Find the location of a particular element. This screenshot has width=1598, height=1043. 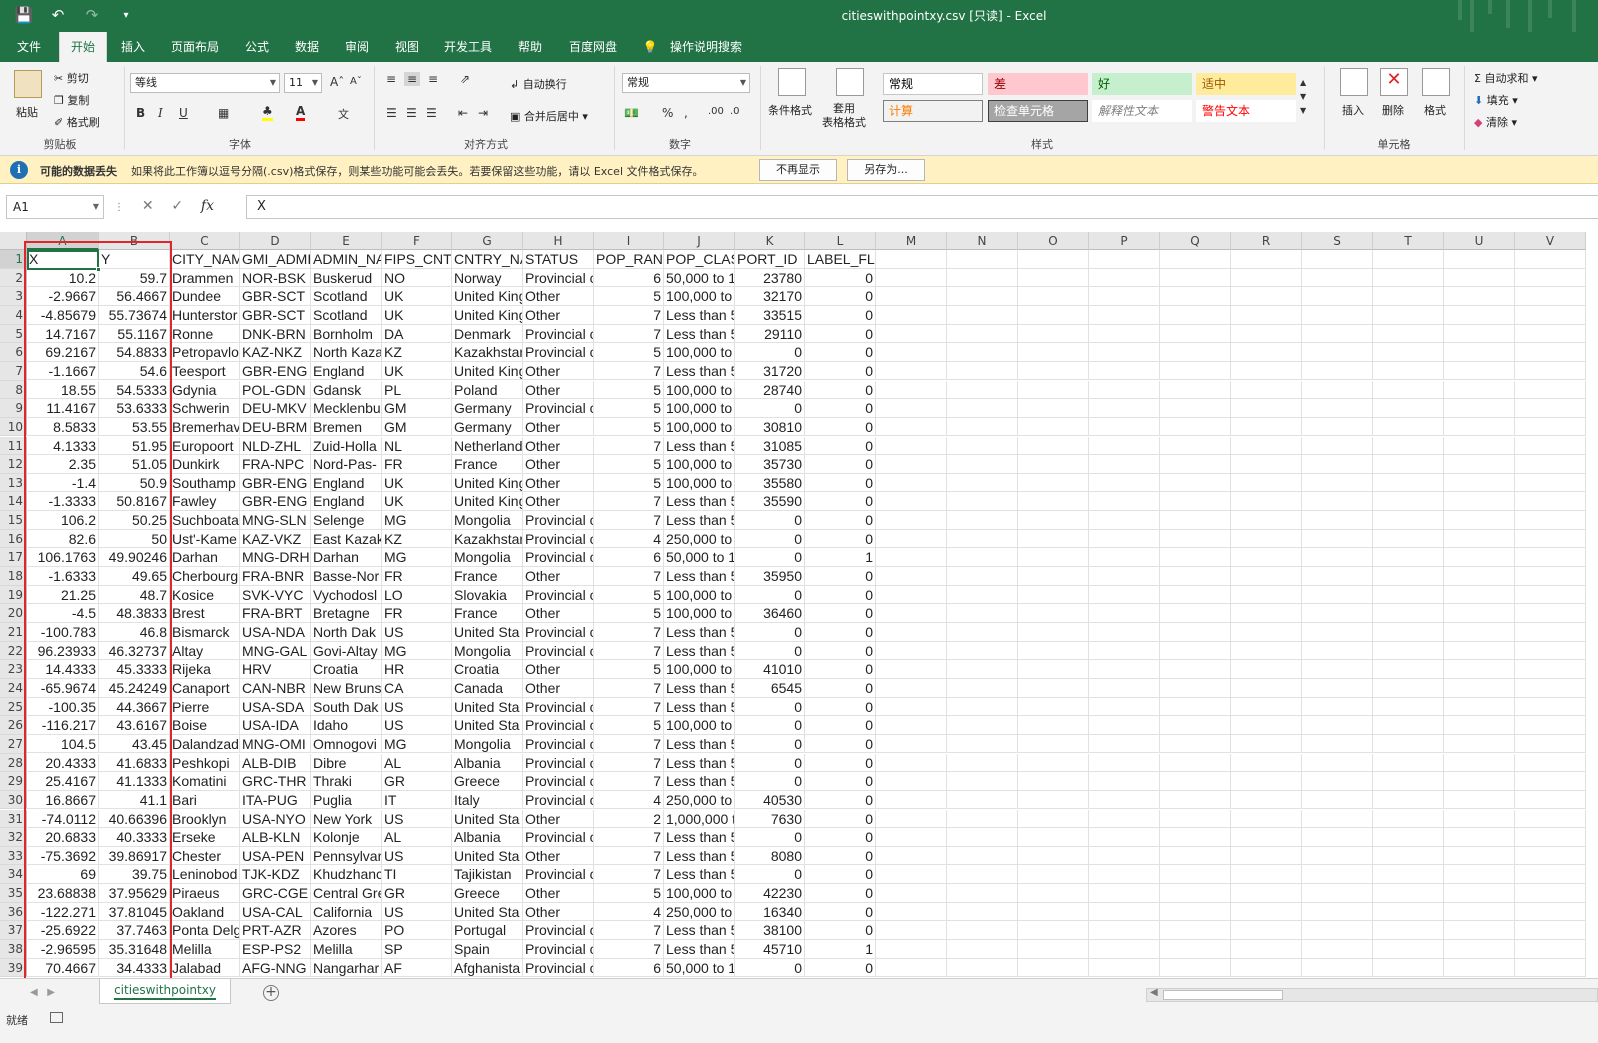

table-cell: 45710 is located at coordinates (770, 949).